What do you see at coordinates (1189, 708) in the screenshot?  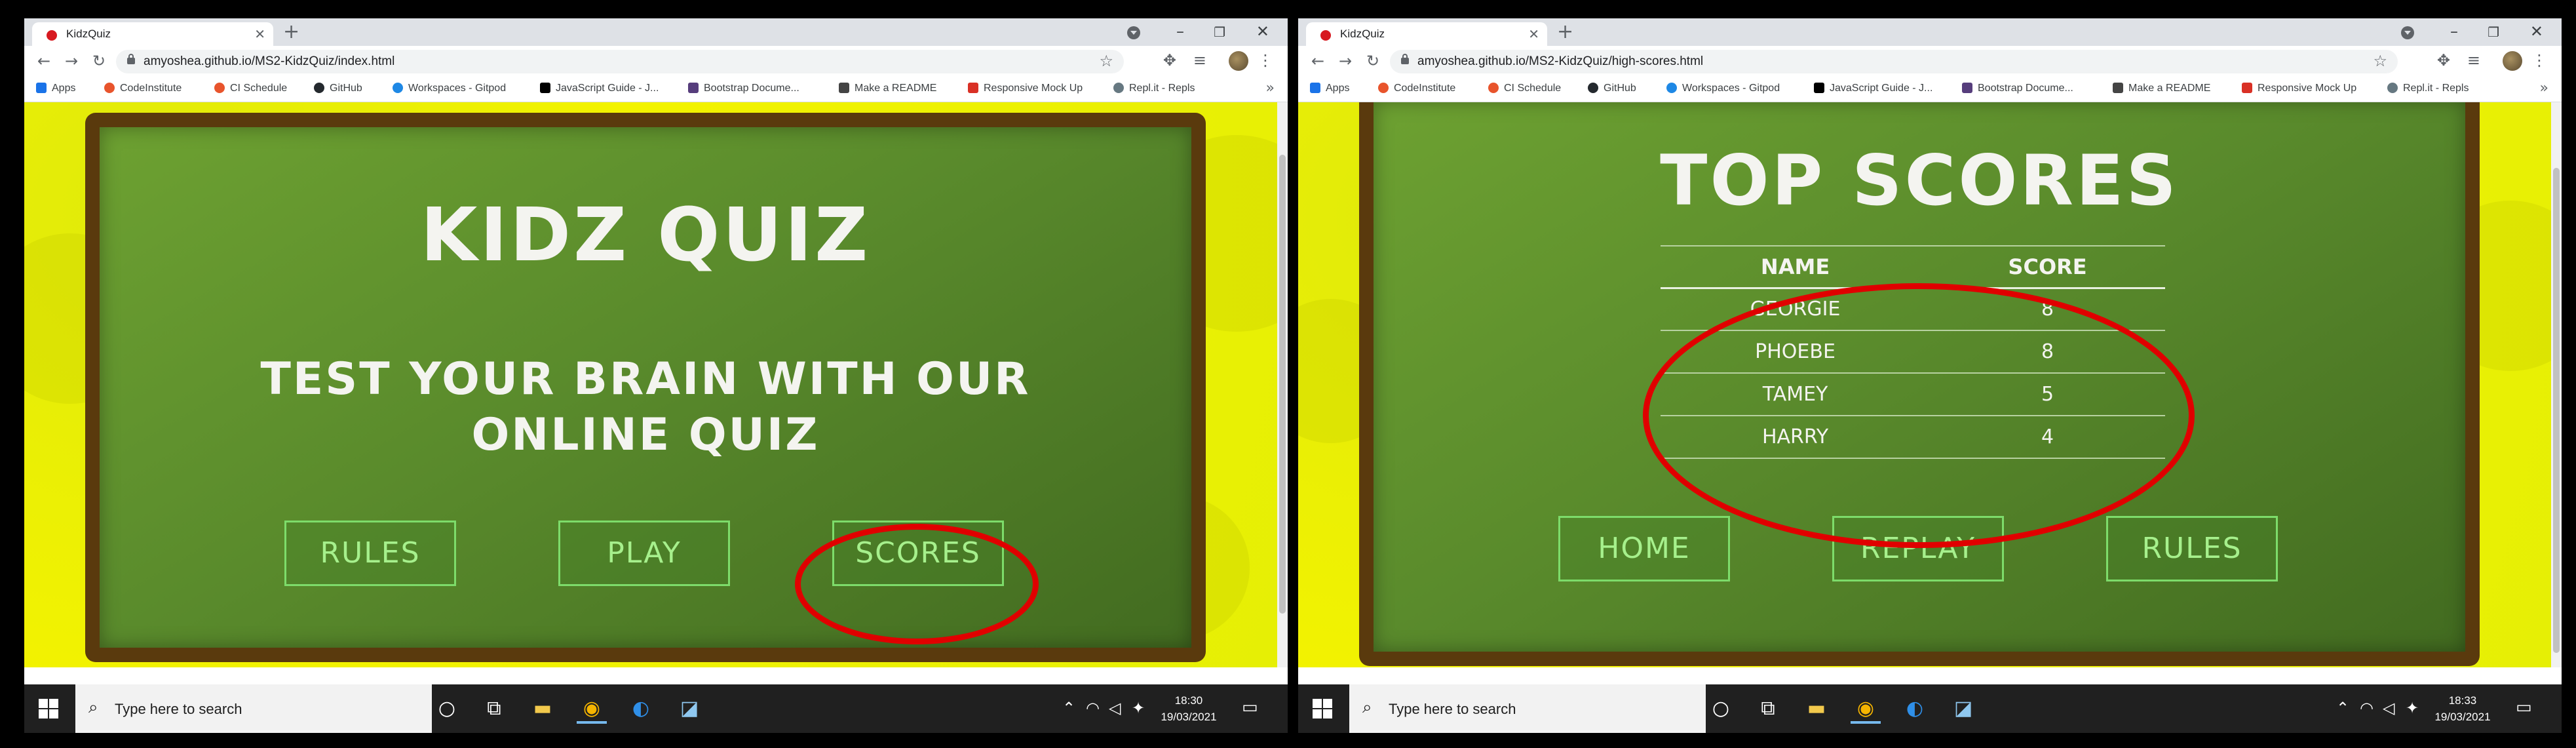 I see `system-clock: 18:30 19/03/2021` at bounding box center [1189, 708].